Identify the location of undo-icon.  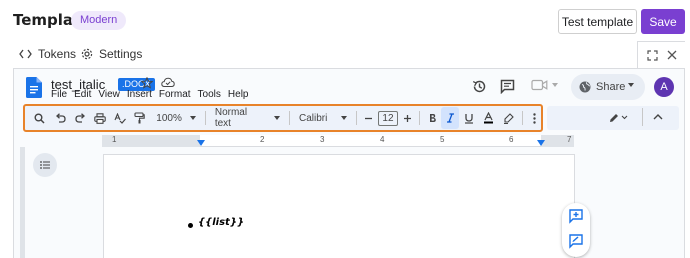
(61, 118).